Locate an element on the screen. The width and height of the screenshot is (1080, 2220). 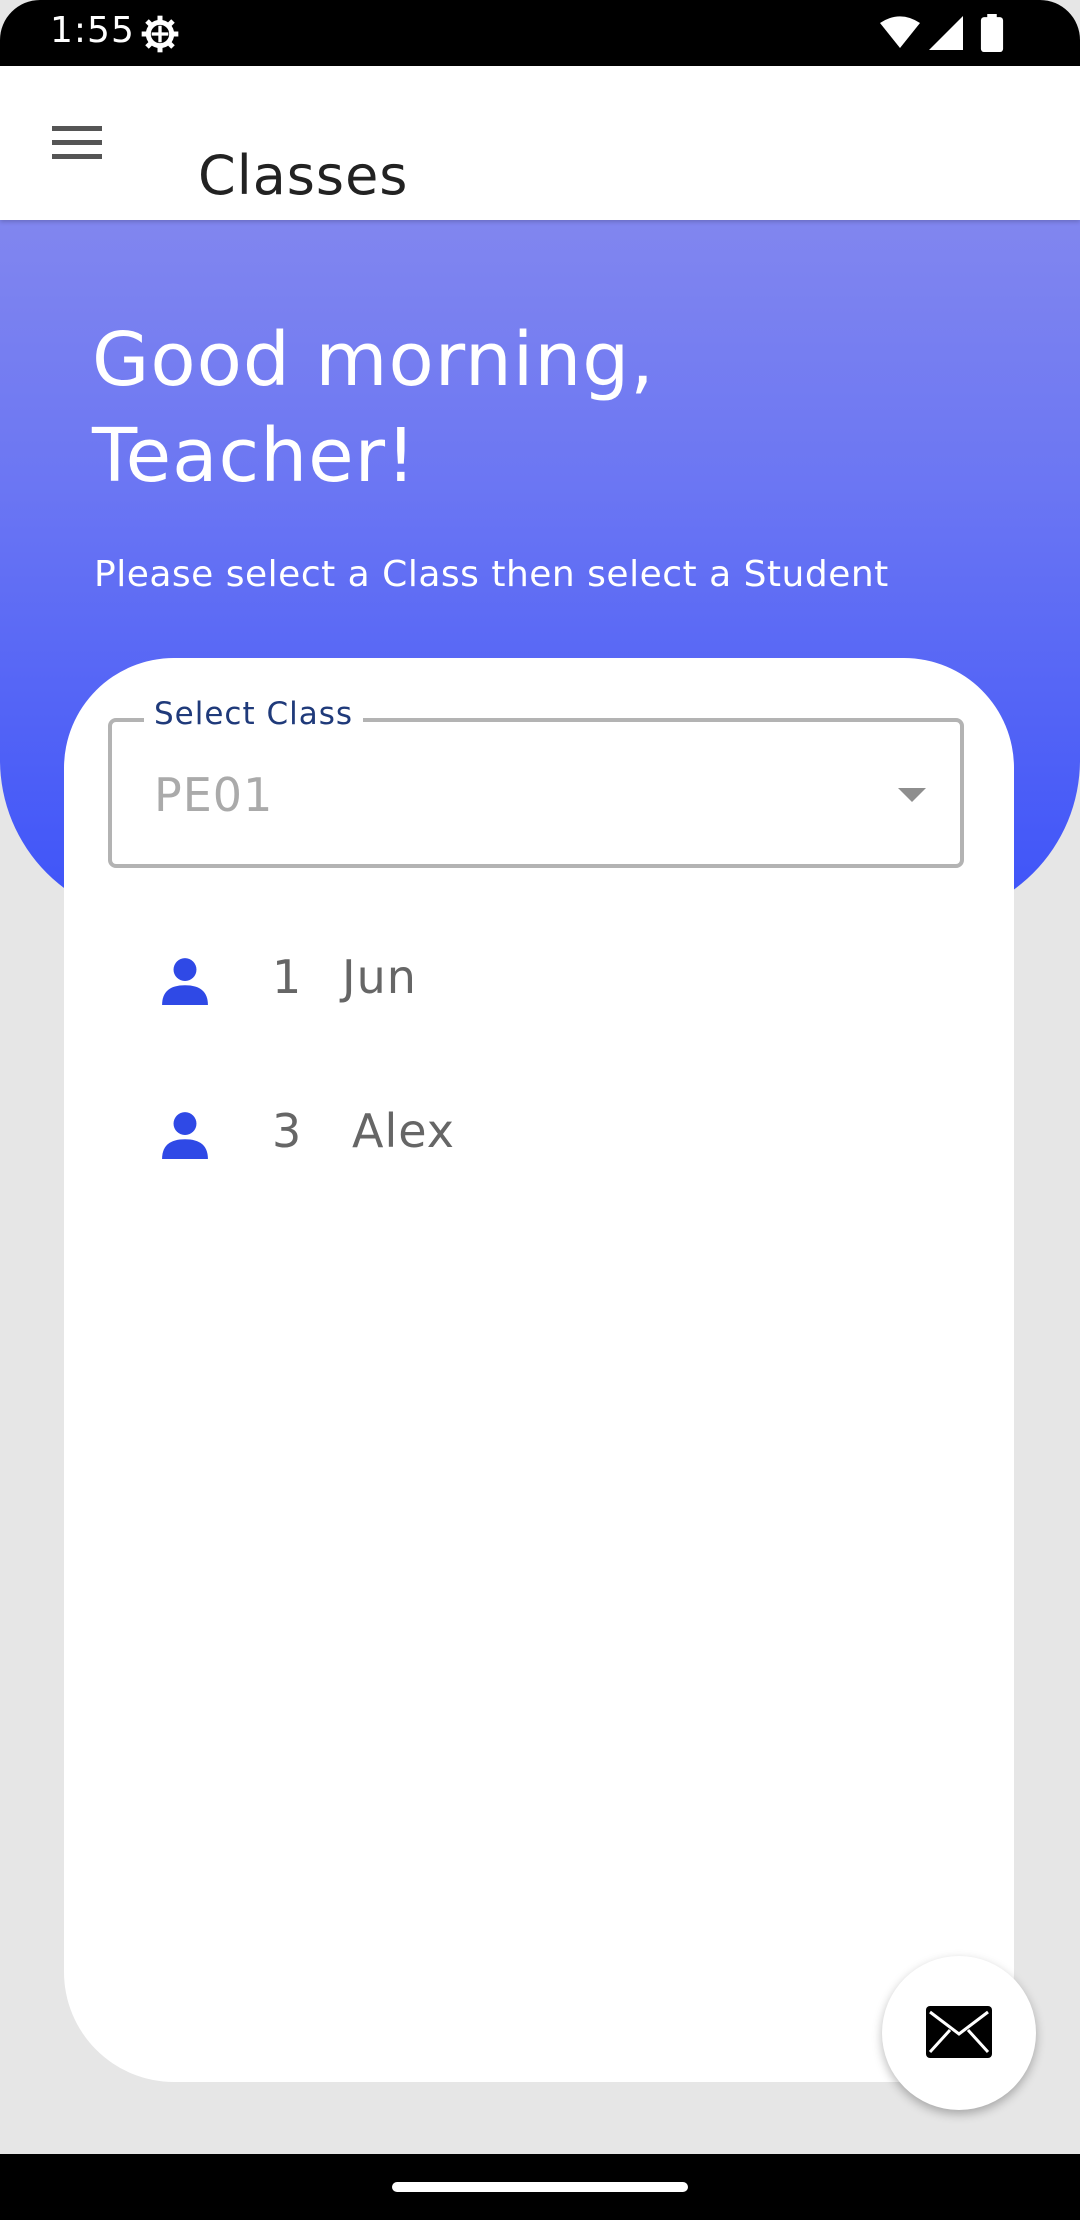
student-list: 1 Jun 3 Alex is located at coordinates (539, 1062).